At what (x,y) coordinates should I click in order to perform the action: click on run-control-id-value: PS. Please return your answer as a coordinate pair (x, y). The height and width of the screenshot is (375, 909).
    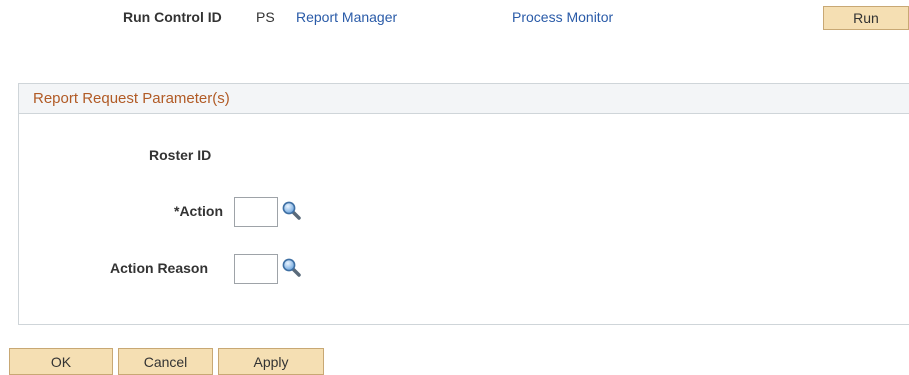
    Looking at the image, I should click on (265, 17).